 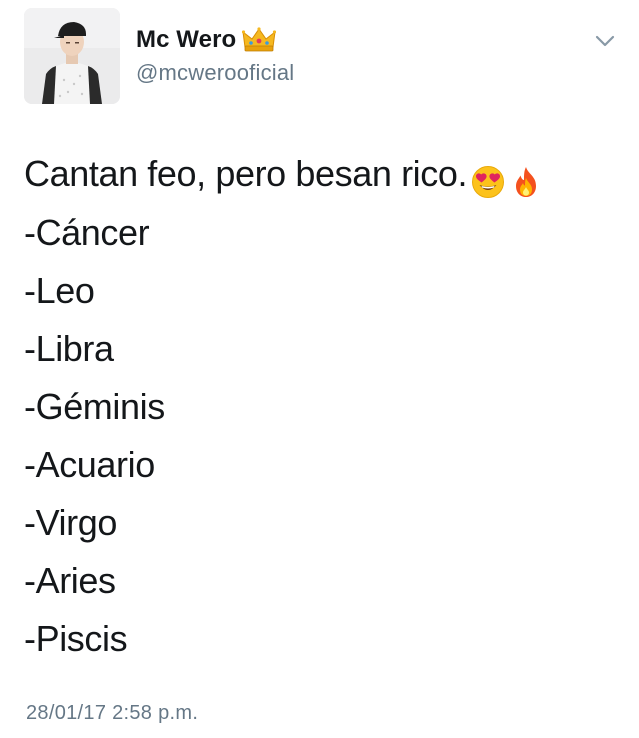 I want to click on list-item: -Leo, so click(x=59, y=290).